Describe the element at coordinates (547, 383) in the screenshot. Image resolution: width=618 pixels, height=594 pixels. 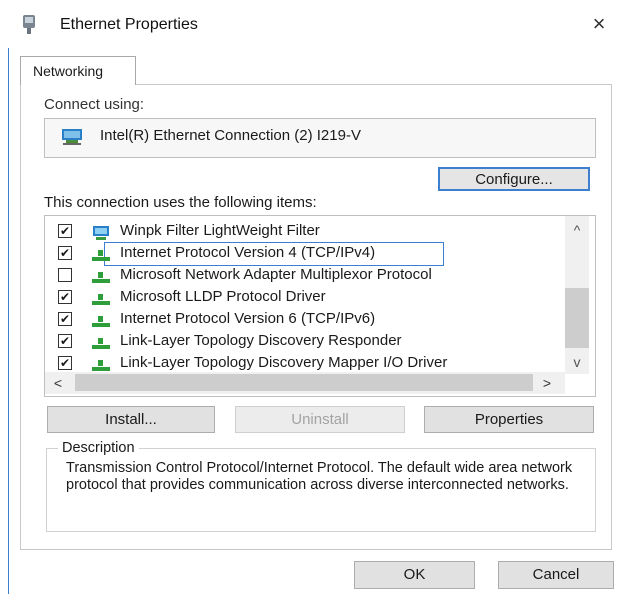
I see `scroll-right-icon: >` at that location.